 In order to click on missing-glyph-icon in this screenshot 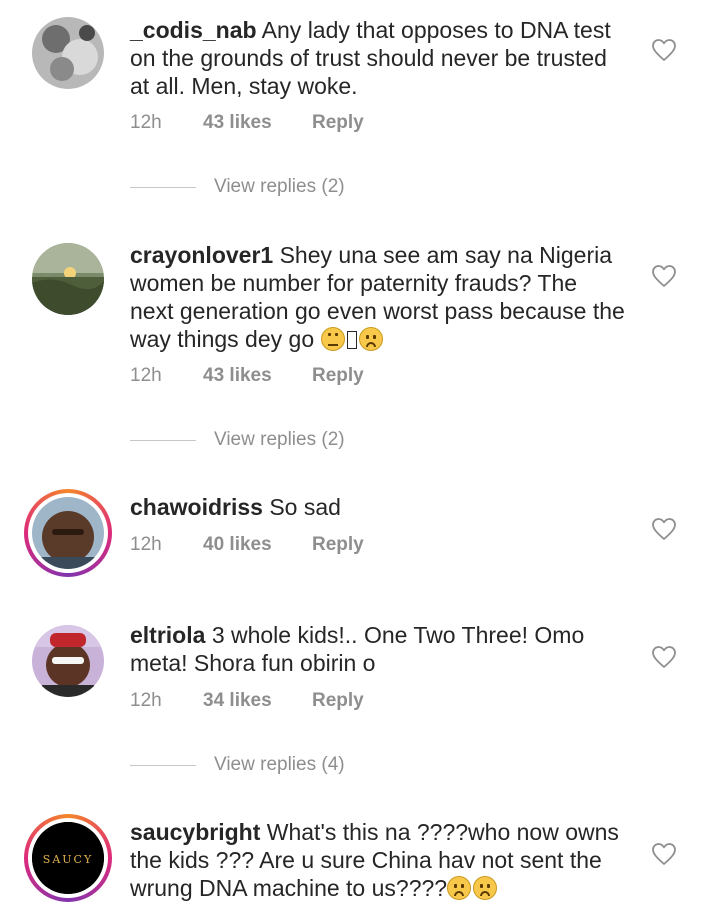, I will do `click(351, 340)`.